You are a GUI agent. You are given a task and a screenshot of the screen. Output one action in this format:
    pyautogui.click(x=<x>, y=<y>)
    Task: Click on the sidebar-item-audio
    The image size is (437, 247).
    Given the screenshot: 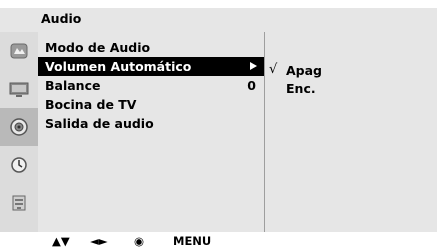 What is the action you would take?
    pyautogui.click(x=19, y=127)
    